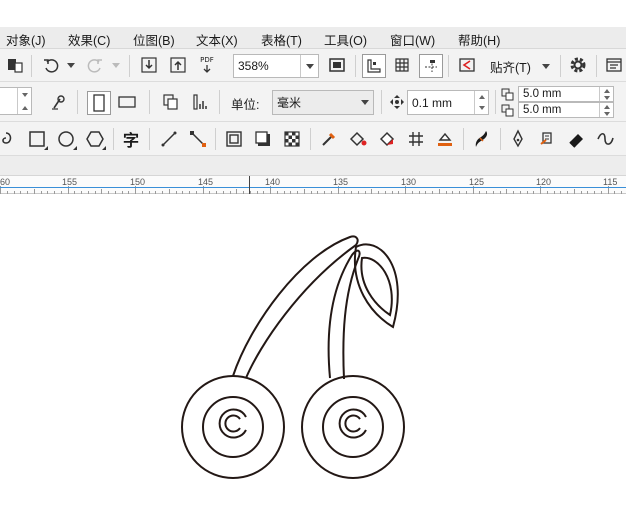  What do you see at coordinates (479, 39) in the screenshot?
I see `menu-help: 帮助(H)` at bounding box center [479, 39].